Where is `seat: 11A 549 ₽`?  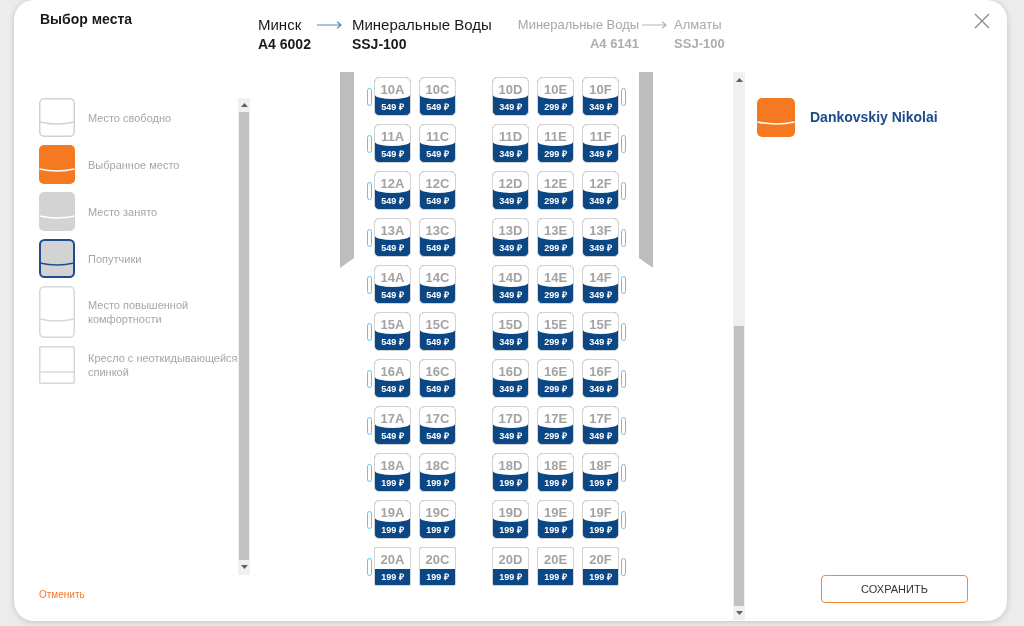 seat: 11A 549 ₽ is located at coordinates (392, 143).